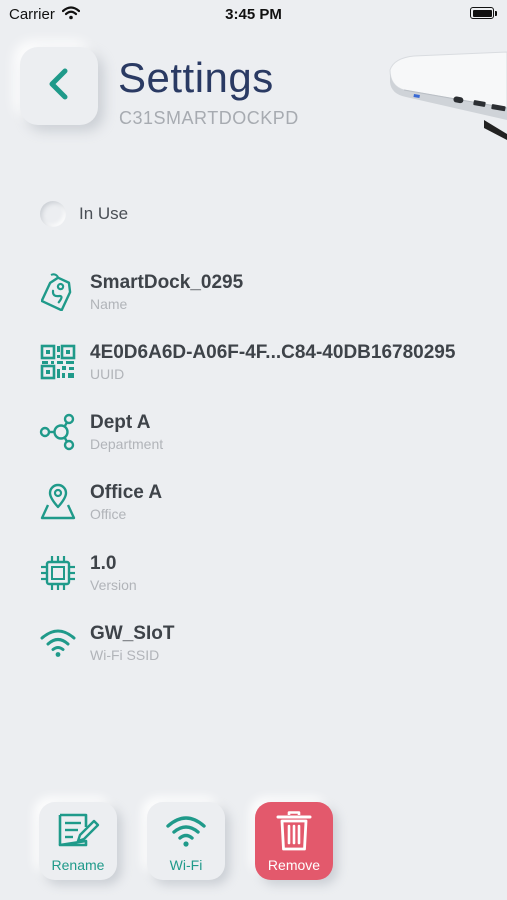  What do you see at coordinates (294, 831) in the screenshot?
I see `trash-icon` at bounding box center [294, 831].